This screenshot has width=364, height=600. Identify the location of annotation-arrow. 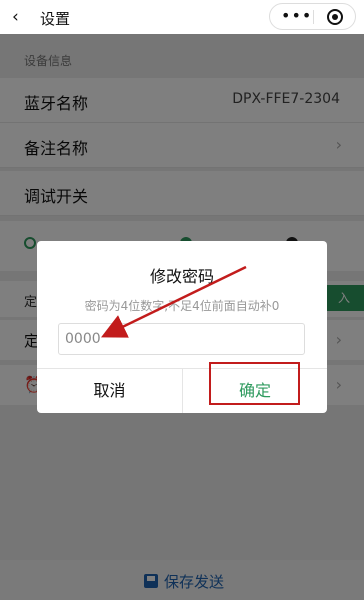
(174, 301).